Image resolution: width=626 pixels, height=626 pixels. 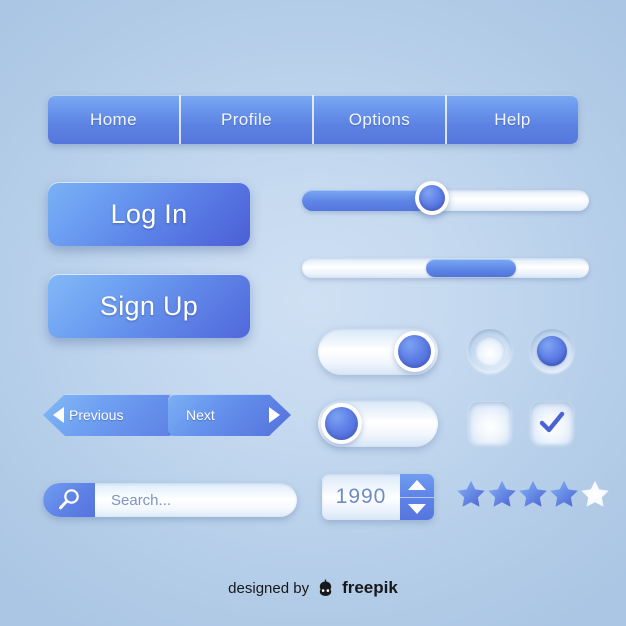 What do you see at coordinates (229, 415) in the screenshot?
I see `next-button: Next` at bounding box center [229, 415].